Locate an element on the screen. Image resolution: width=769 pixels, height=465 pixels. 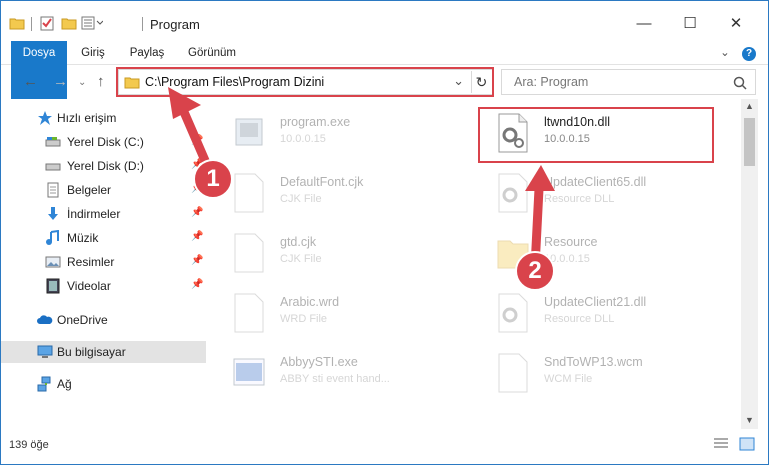
step-1-badge: 1 is located at coordinates (213, 179).